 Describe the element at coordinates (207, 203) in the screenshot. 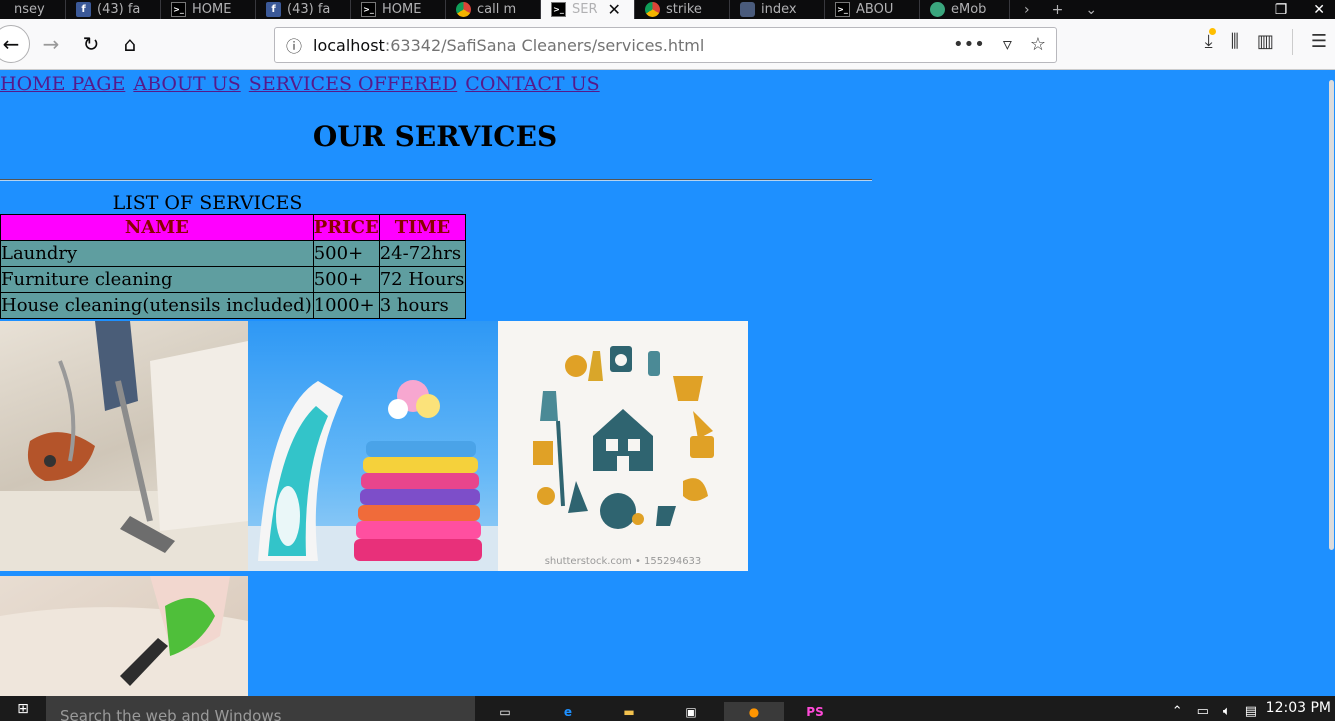

I see `table-caption: LIST OF SERVICES` at that location.